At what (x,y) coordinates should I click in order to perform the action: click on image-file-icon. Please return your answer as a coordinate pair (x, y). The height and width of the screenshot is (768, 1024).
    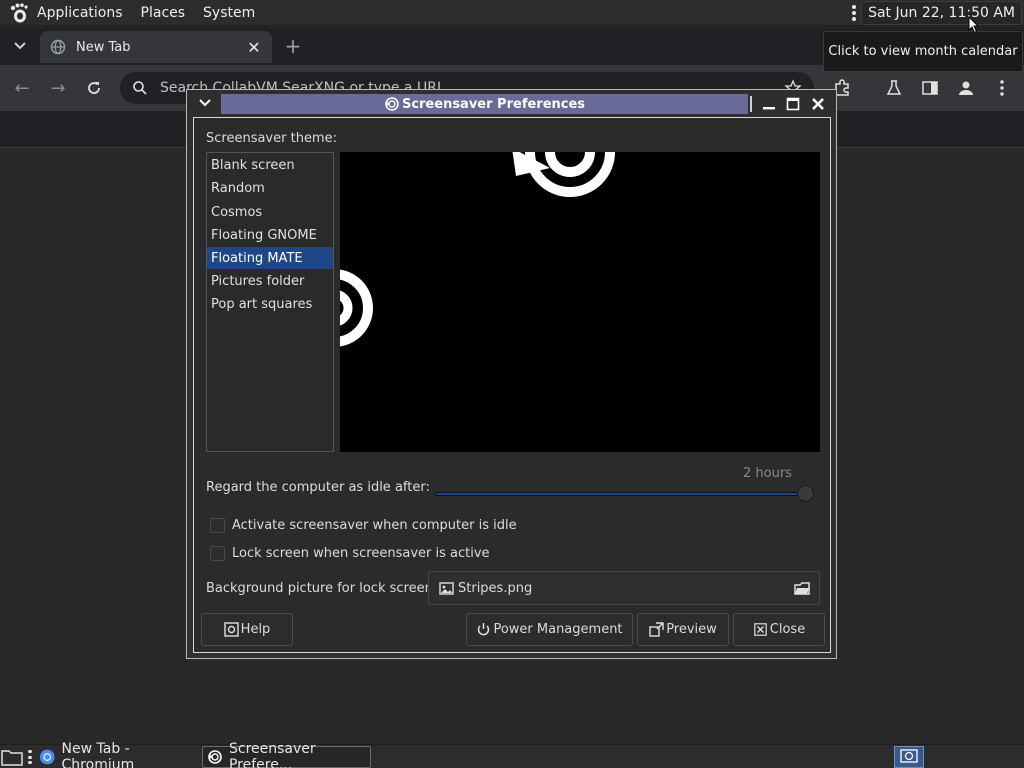
    Looking at the image, I should click on (446, 588).